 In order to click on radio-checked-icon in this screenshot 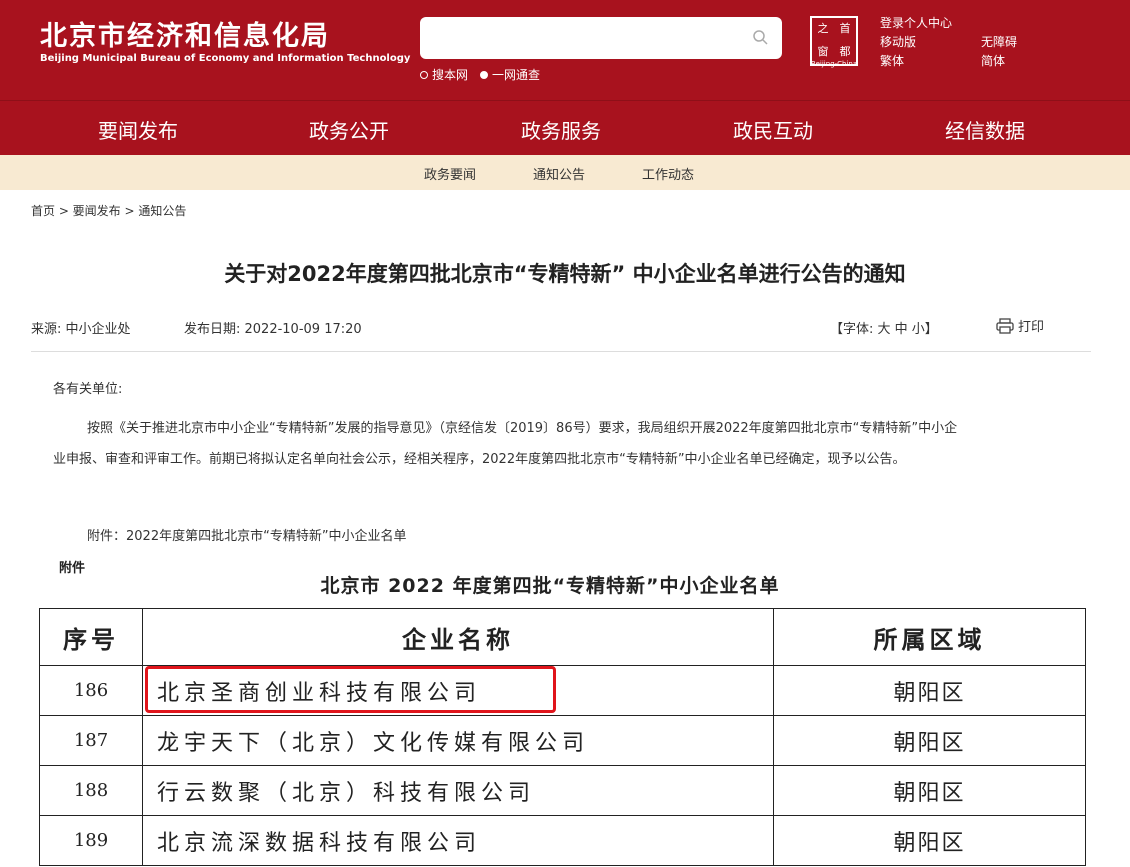, I will do `click(484, 74)`.